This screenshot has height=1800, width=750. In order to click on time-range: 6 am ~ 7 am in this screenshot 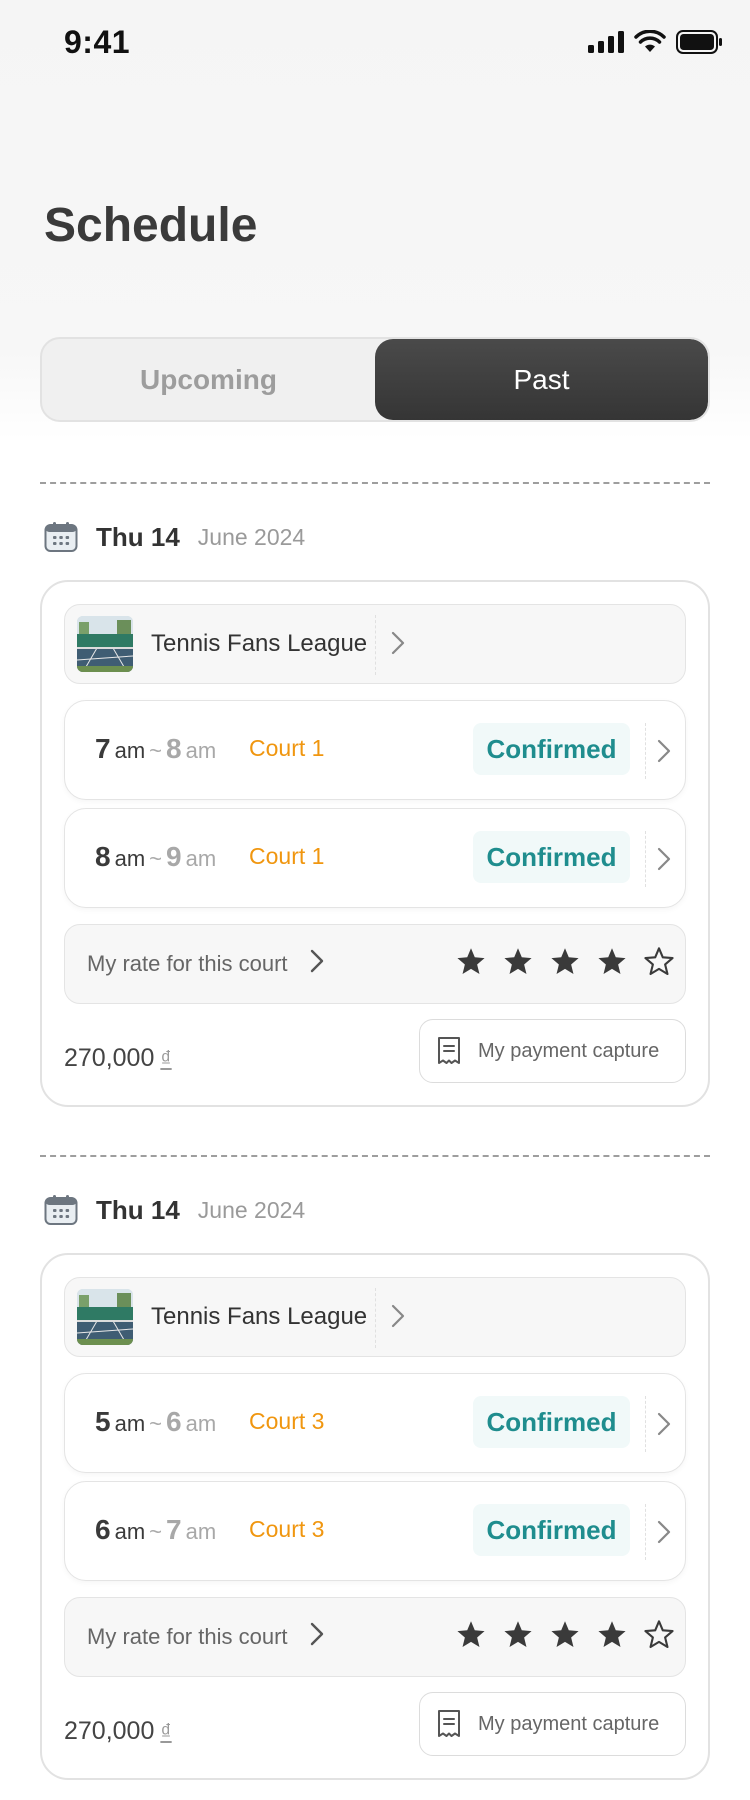, I will do `click(155, 1530)`.